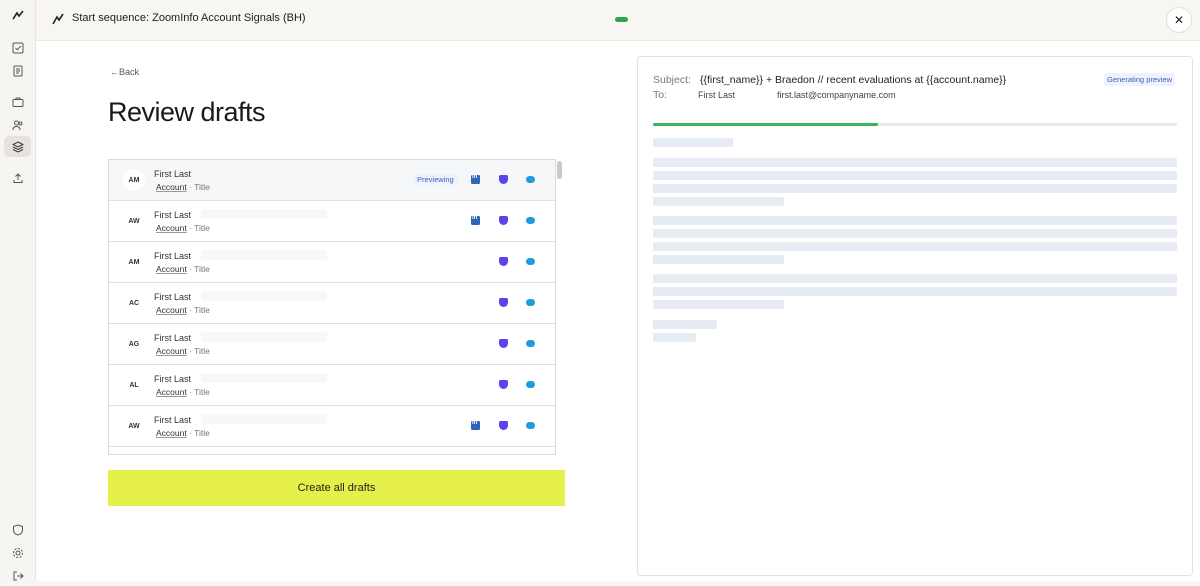  I want to click on avatar: AL, so click(134, 385).